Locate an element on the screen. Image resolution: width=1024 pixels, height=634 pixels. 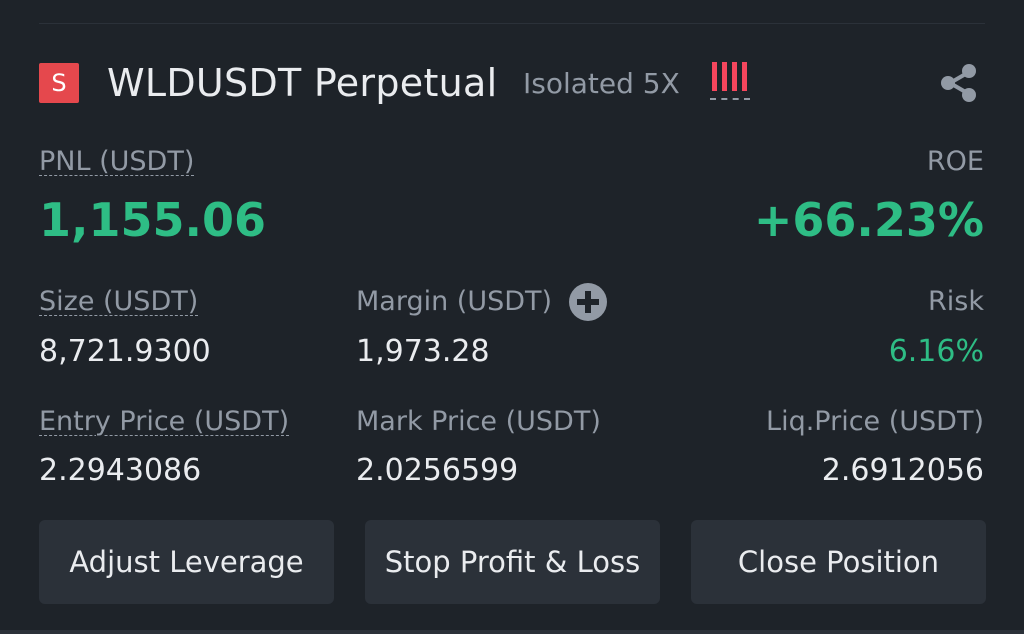
stop-profit-loss-button: Stop Profit & Loss is located at coordinates (512, 562).